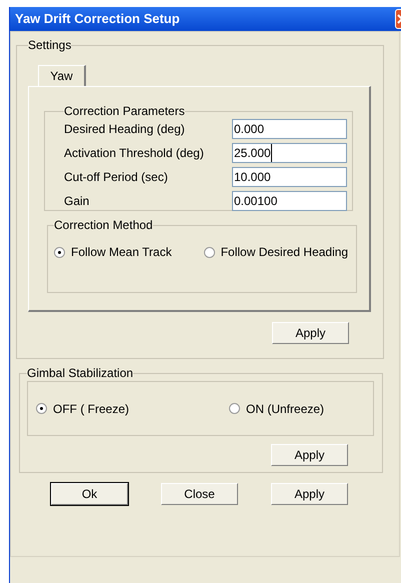  Describe the element at coordinates (113, 252) in the screenshot. I see `radio-option: Follow Mean Track` at that location.